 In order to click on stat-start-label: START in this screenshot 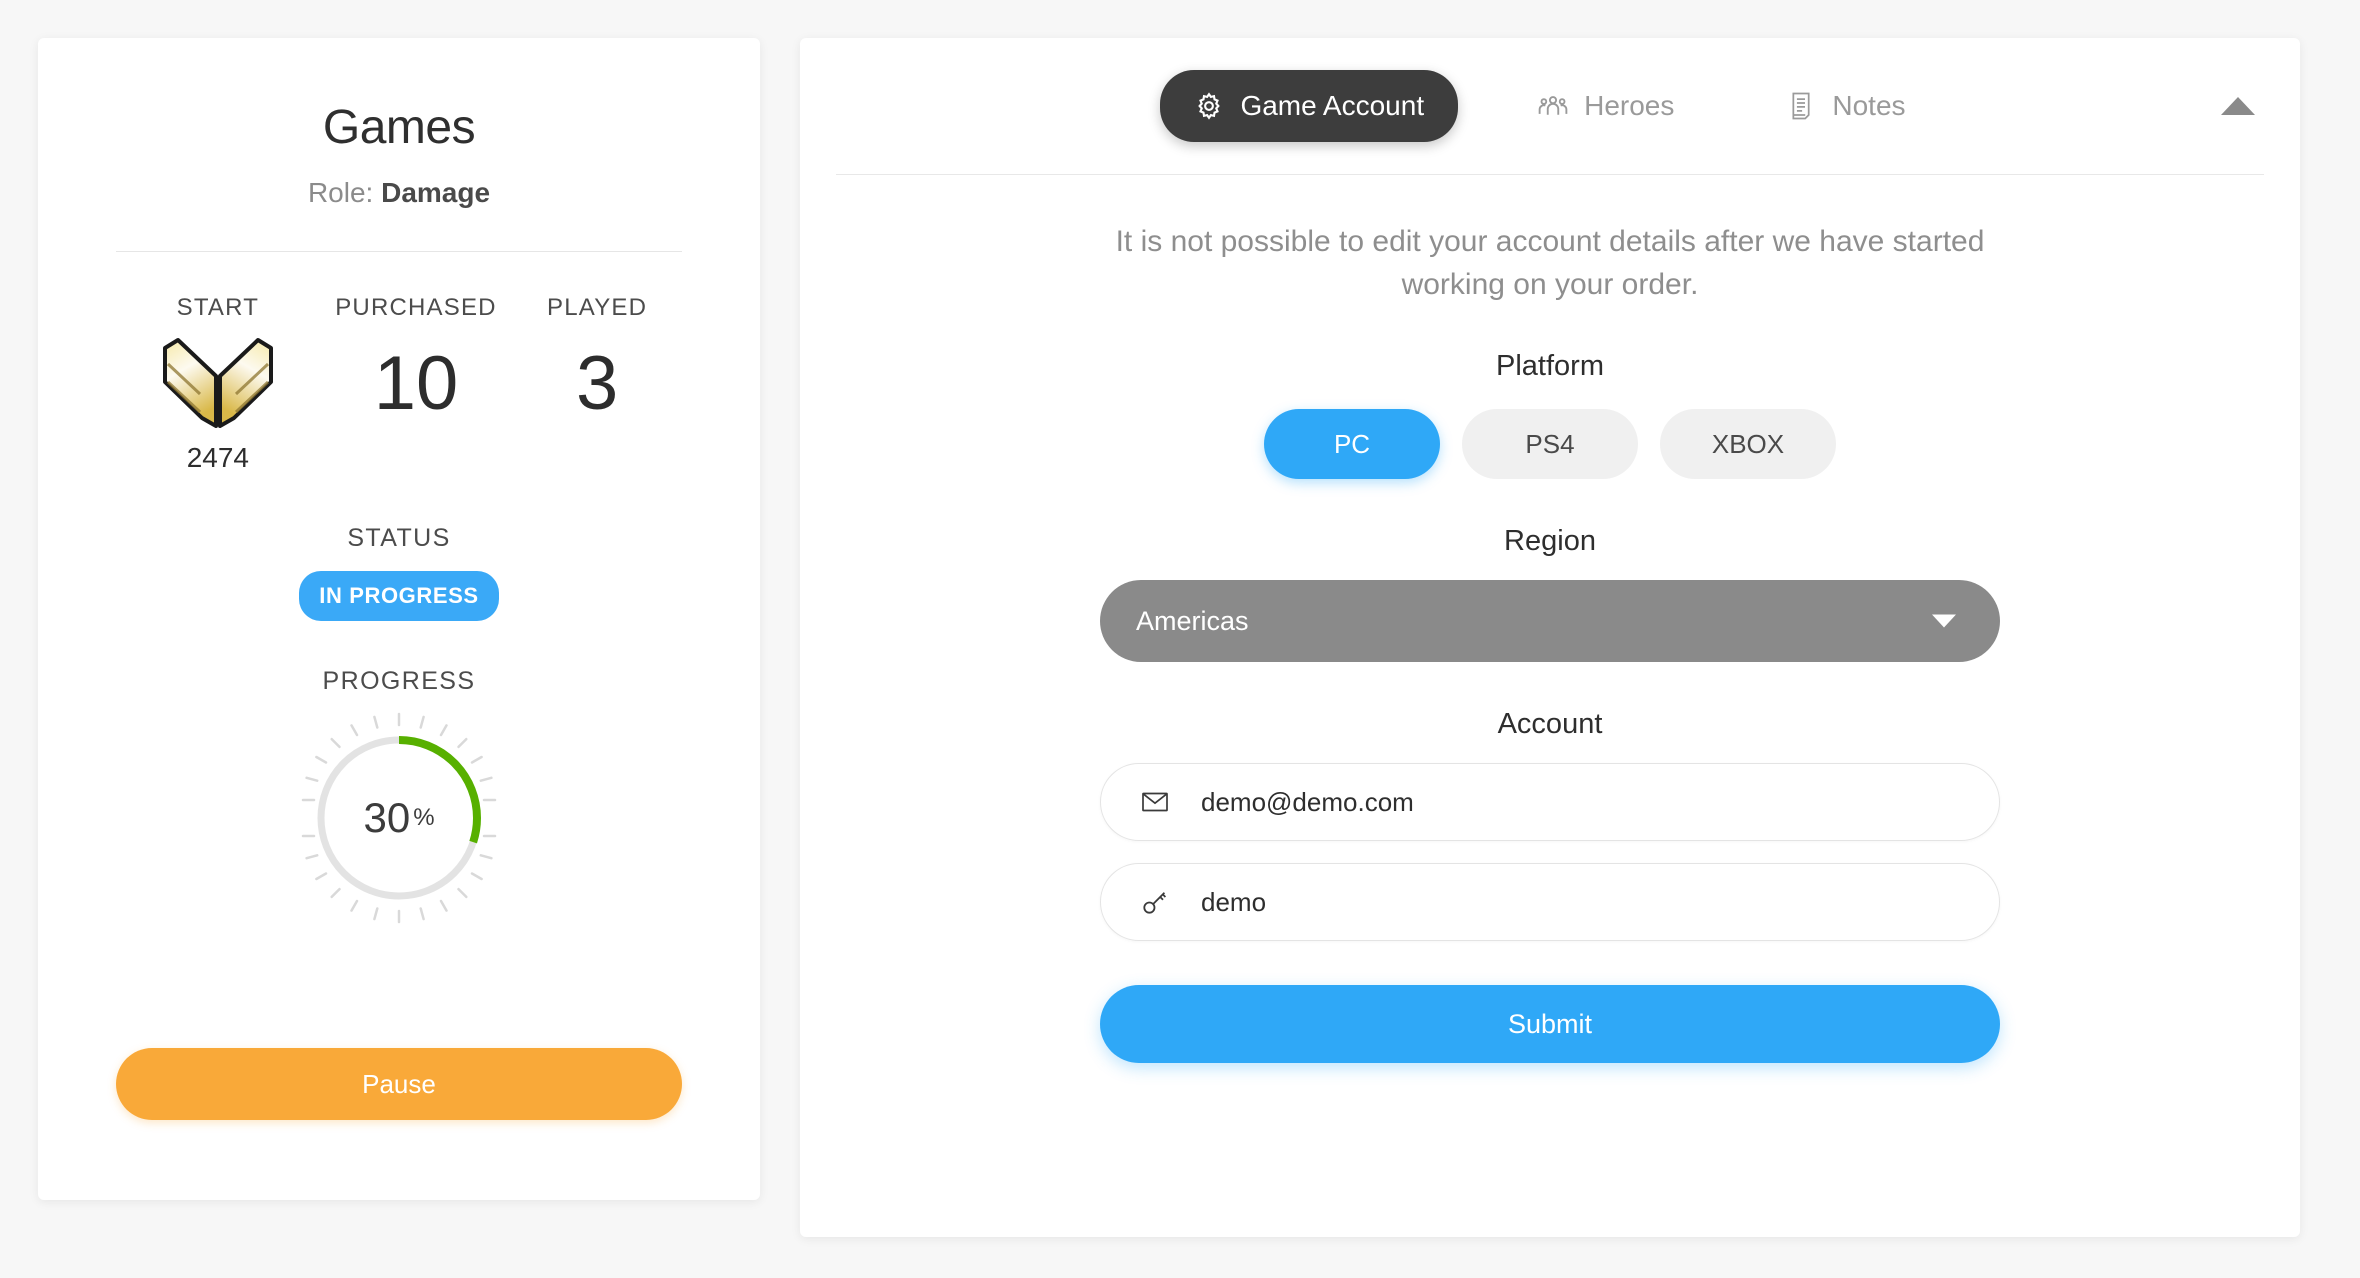, I will do `click(218, 307)`.